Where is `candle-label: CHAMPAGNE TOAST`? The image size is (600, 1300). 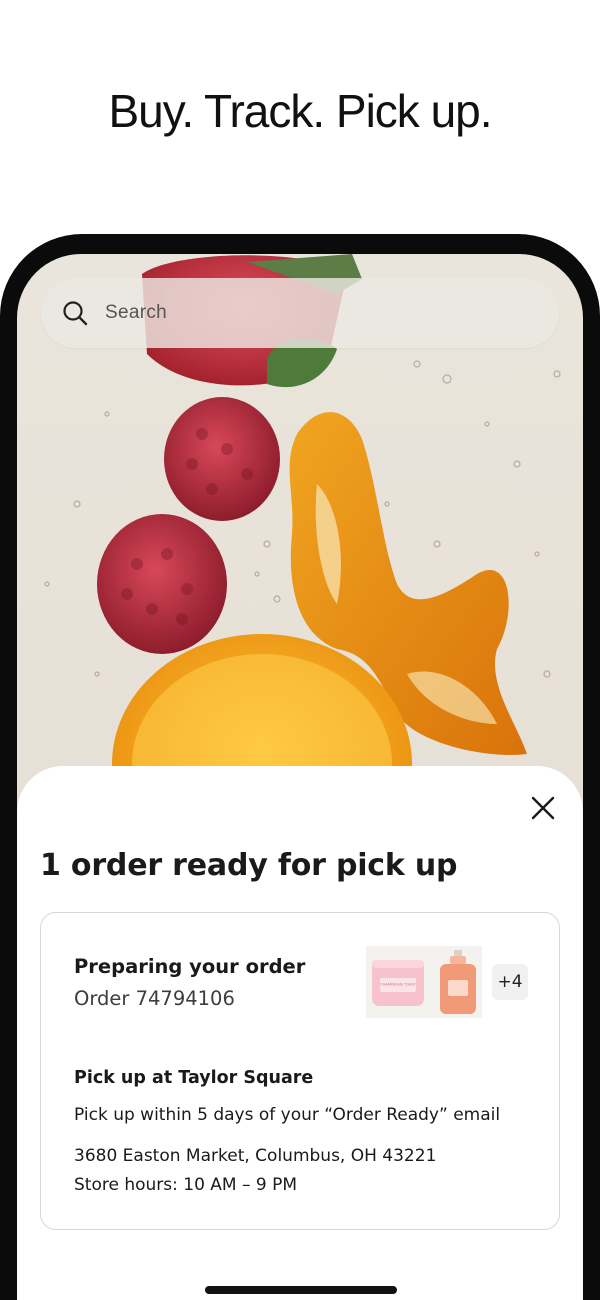
candle-label: CHAMPAGNE TOAST is located at coordinates (398, 985).